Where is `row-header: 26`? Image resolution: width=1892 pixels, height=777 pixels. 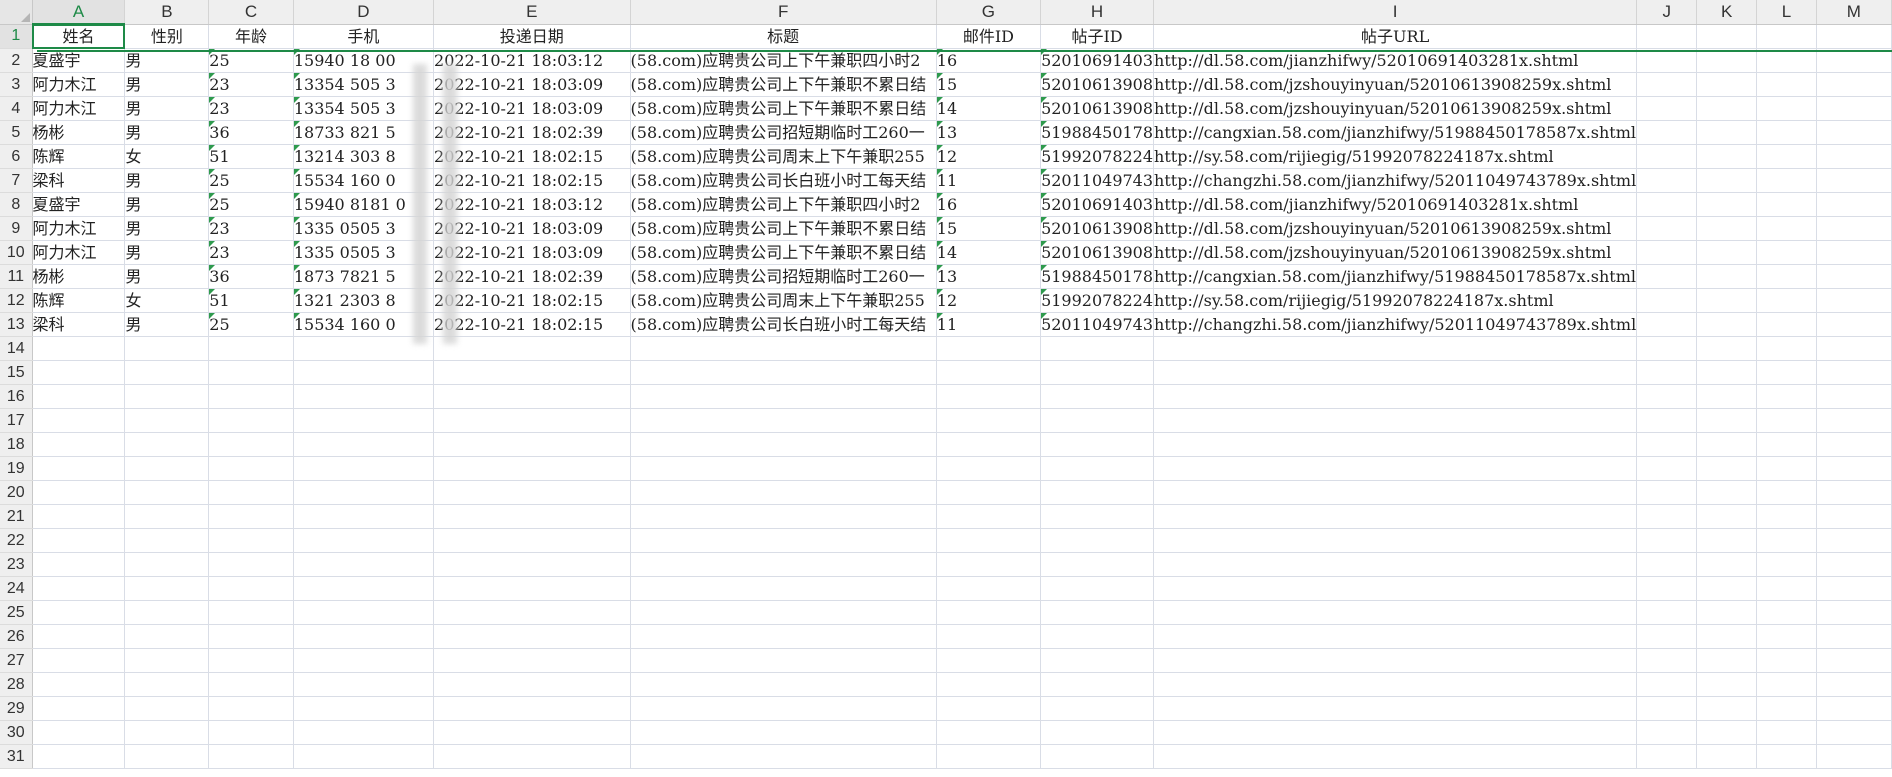
row-header: 26 is located at coordinates (16, 636).